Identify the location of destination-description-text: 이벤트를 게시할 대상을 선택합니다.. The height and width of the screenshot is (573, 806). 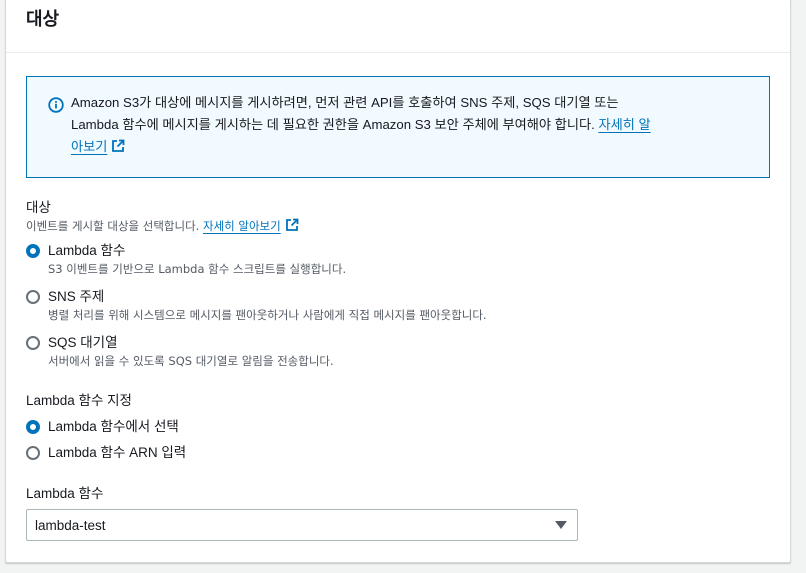
(114, 226).